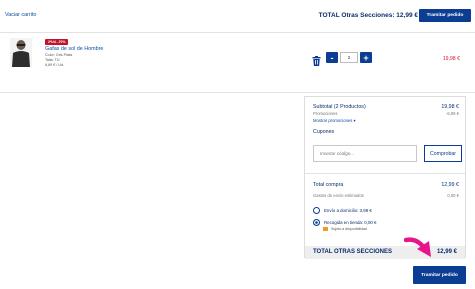 This screenshot has height=289, width=475. What do you see at coordinates (21, 52) in the screenshot?
I see `product-image` at bounding box center [21, 52].